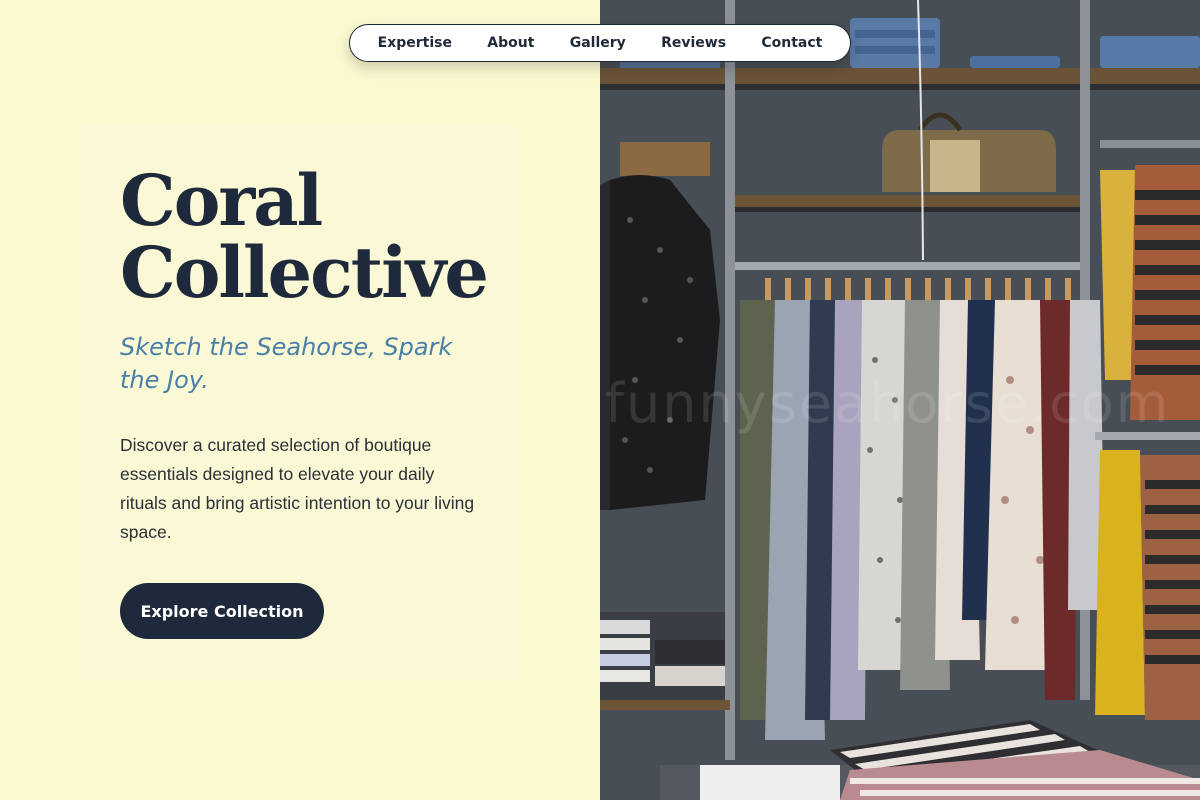 Image resolution: width=1200 pixels, height=800 pixels. I want to click on explore-collection-button: Explore Collection, so click(222, 611).